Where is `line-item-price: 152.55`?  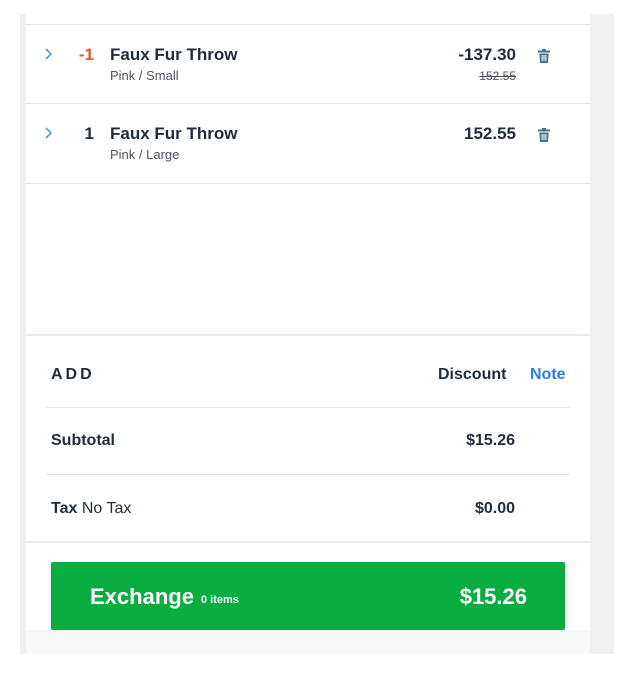
line-item-price: 152.55 is located at coordinates (490, 133).